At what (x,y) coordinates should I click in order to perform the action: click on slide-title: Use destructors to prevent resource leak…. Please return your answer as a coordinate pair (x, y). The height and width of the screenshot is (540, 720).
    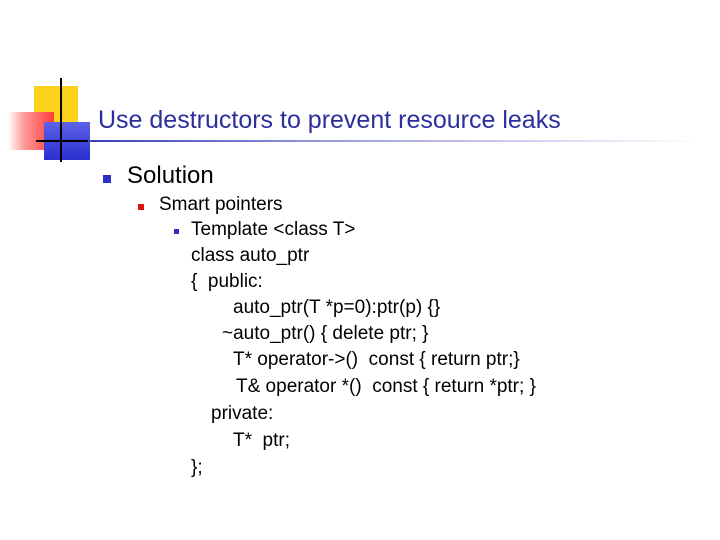
    Looking at the image, I should click on (329, 120).